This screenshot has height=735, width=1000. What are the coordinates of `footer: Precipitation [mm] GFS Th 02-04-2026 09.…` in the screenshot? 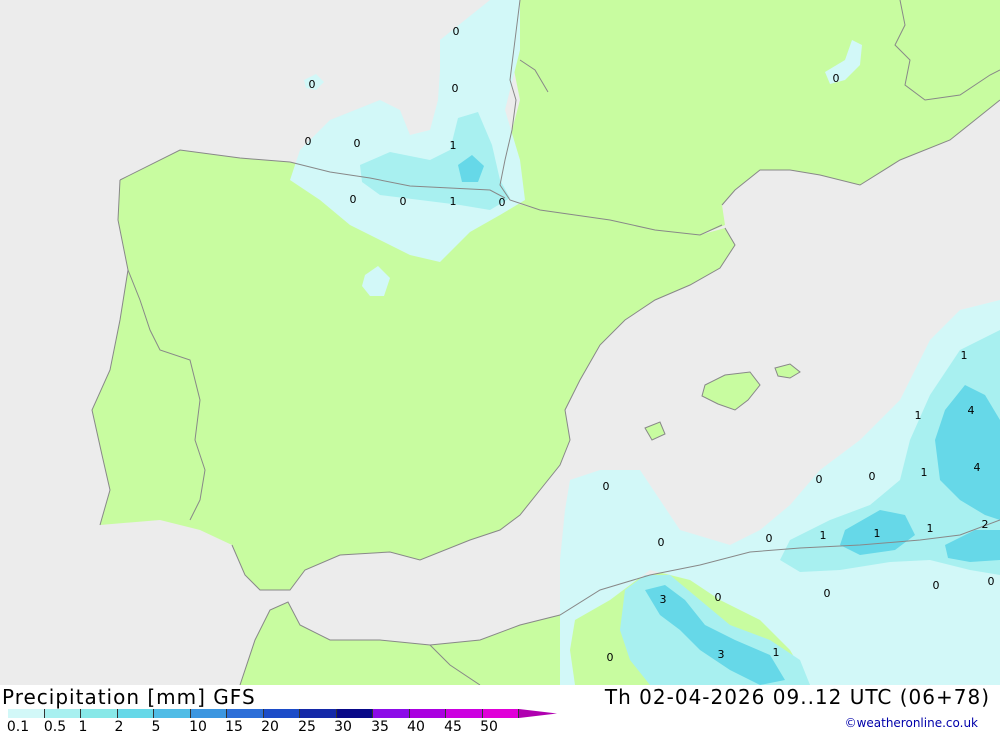 It's located at (500, 710).